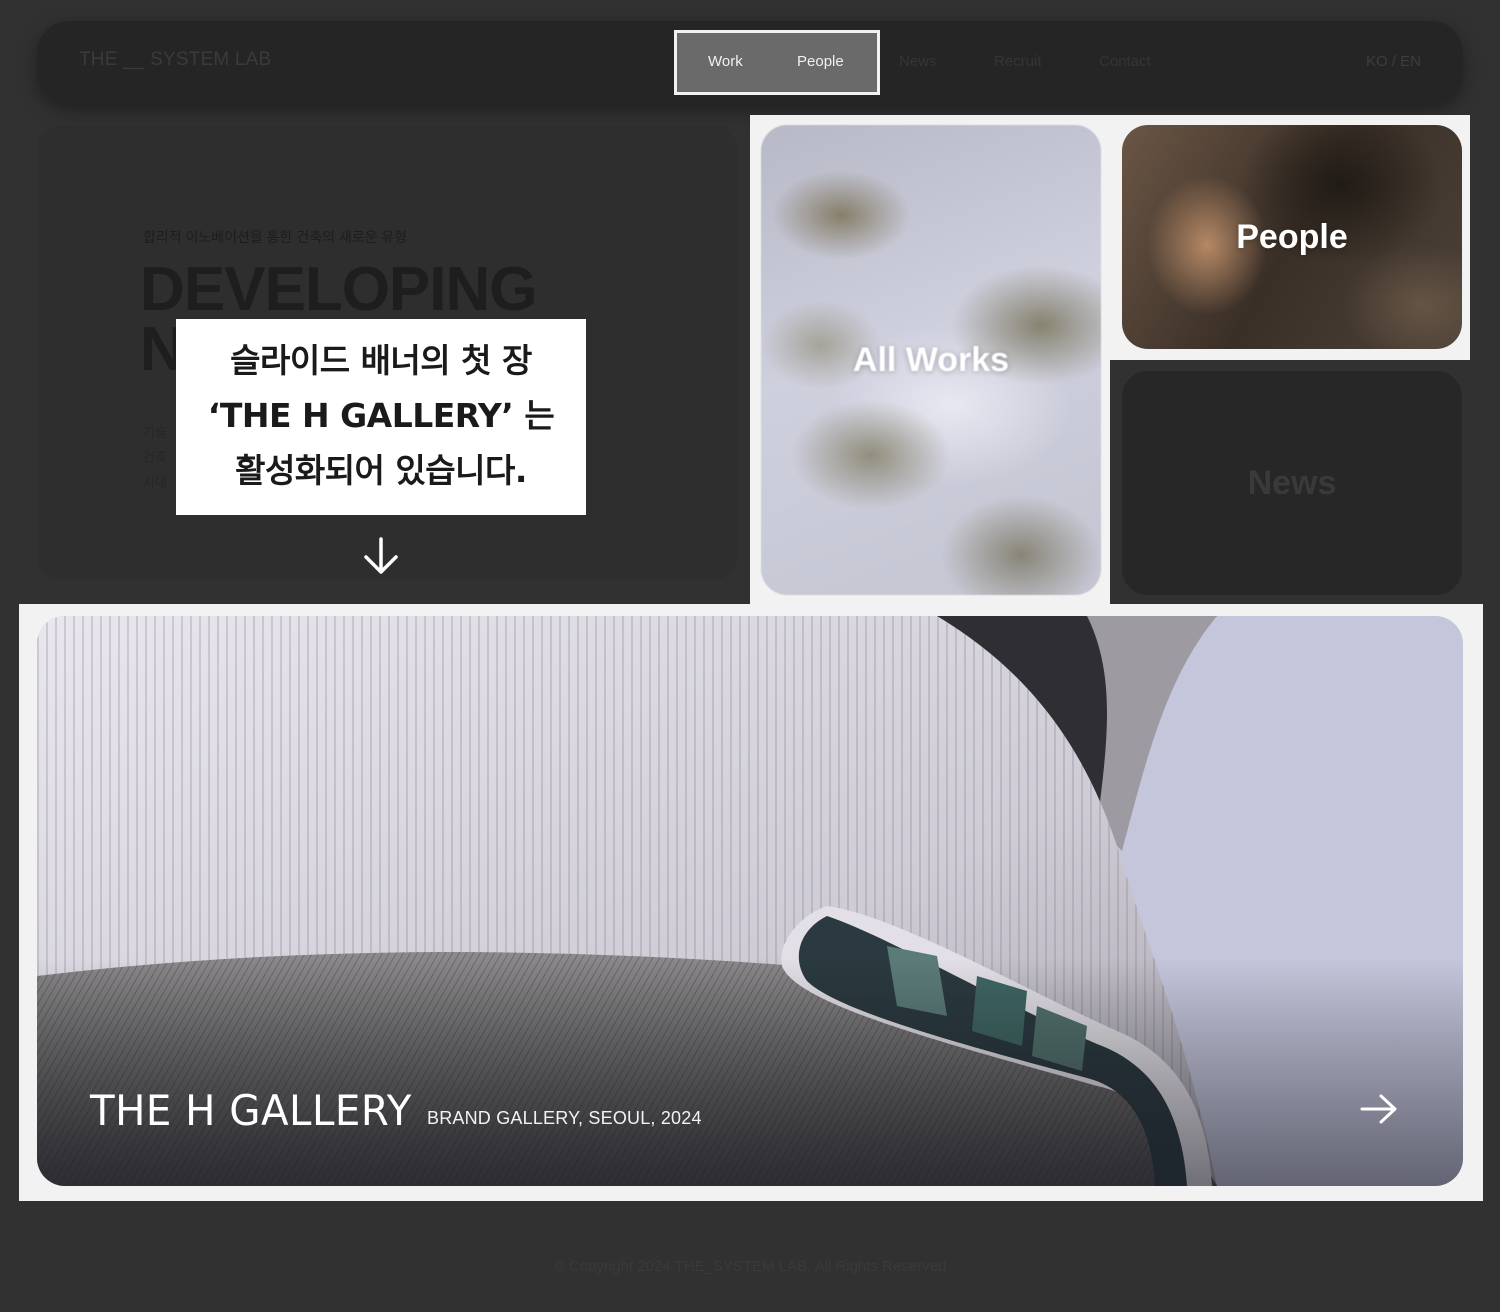  What do you see at coordinates (381, 470) in the screenshot?
I see `callout-line: 활성화되어 있습니다.` at bounding box center [381, 470].